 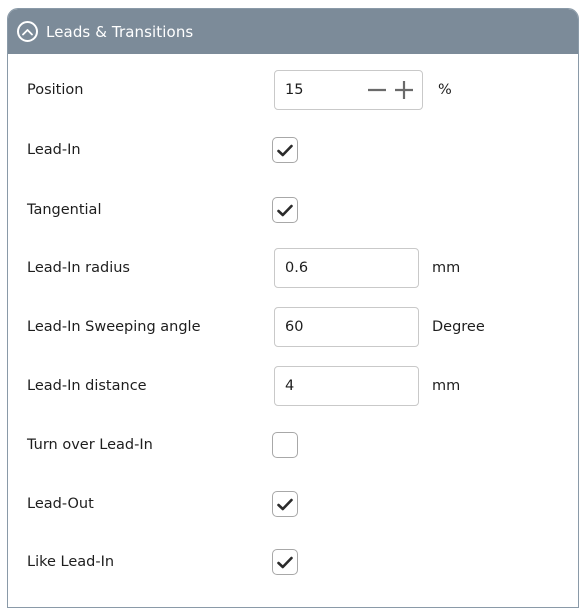 I want to click on like-lead-in-label: Like Lead-In, so click(x=71, y=562).